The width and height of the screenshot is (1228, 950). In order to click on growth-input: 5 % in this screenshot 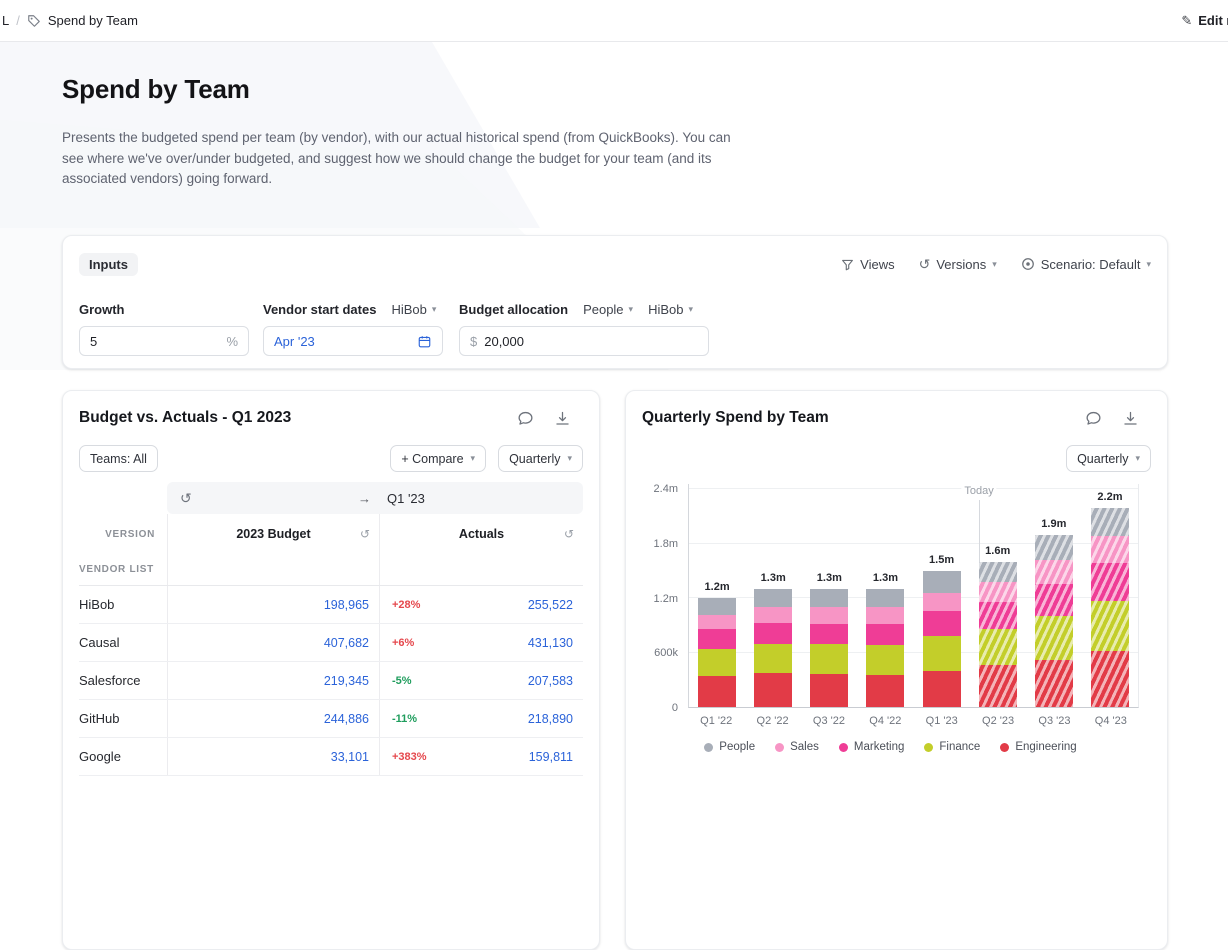, I will do `click(164, 341)`.